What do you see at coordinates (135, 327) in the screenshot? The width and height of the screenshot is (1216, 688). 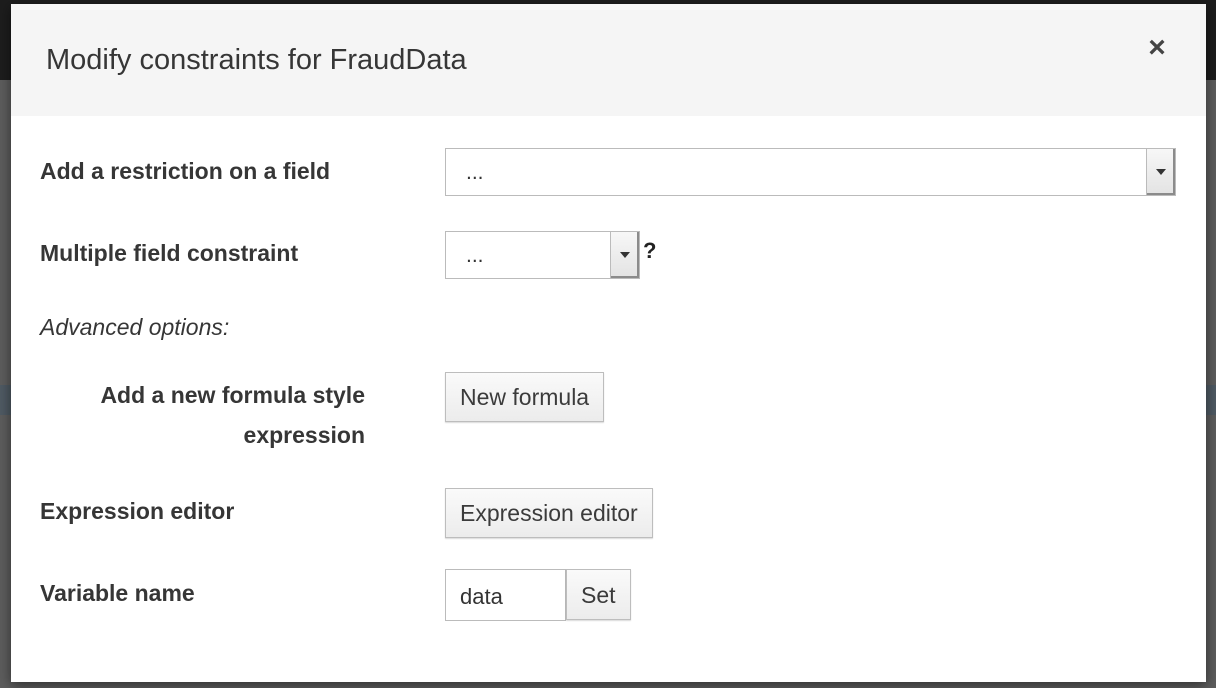 I see `advanced-options-label: Advanced options:` at bounding box center [135, 327].